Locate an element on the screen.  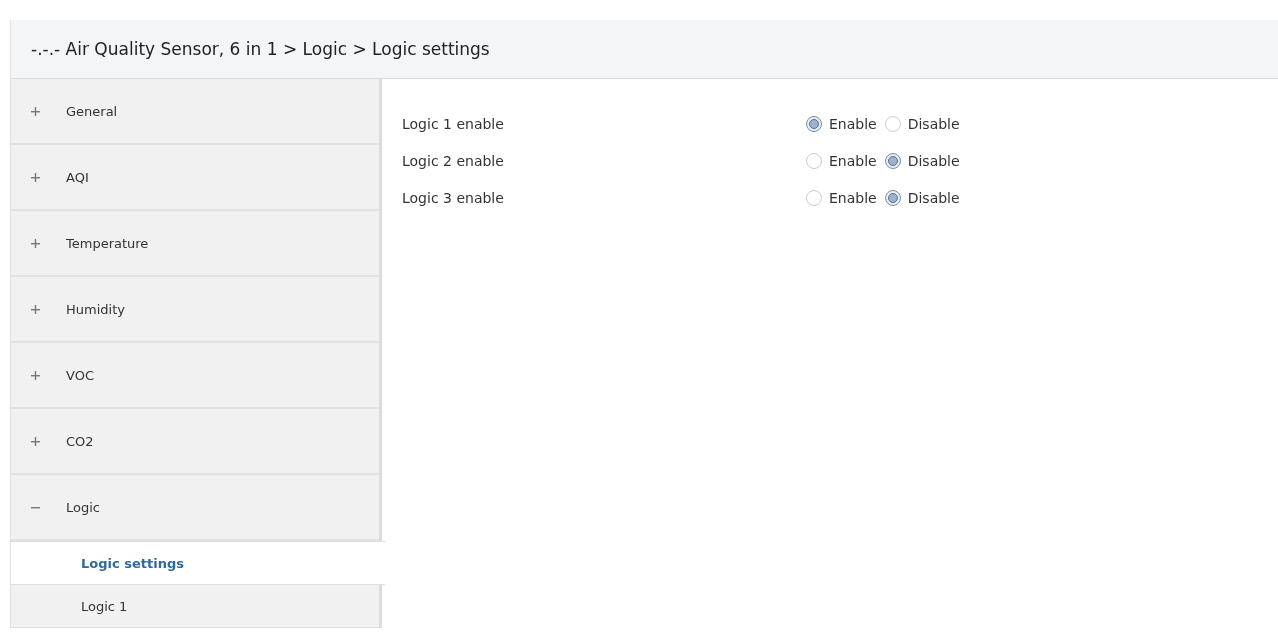
sidebar-item: VOC is located at coordinates (195, 376).